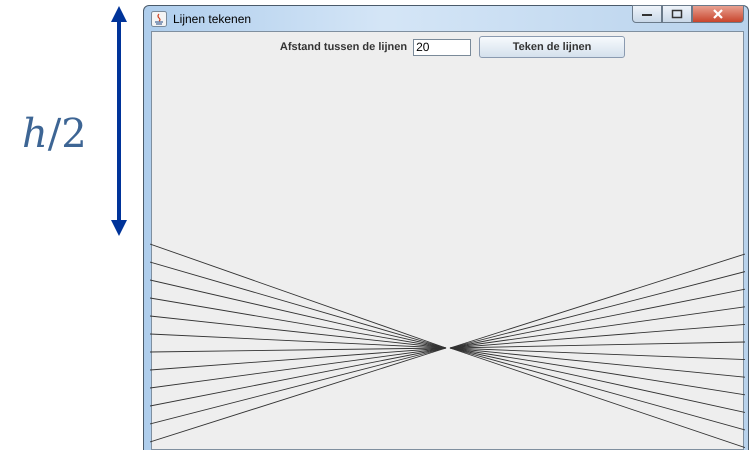 This screenshot has width=749, height=450. I want to click on height-annotation-label: h/2, so click(55, 134).